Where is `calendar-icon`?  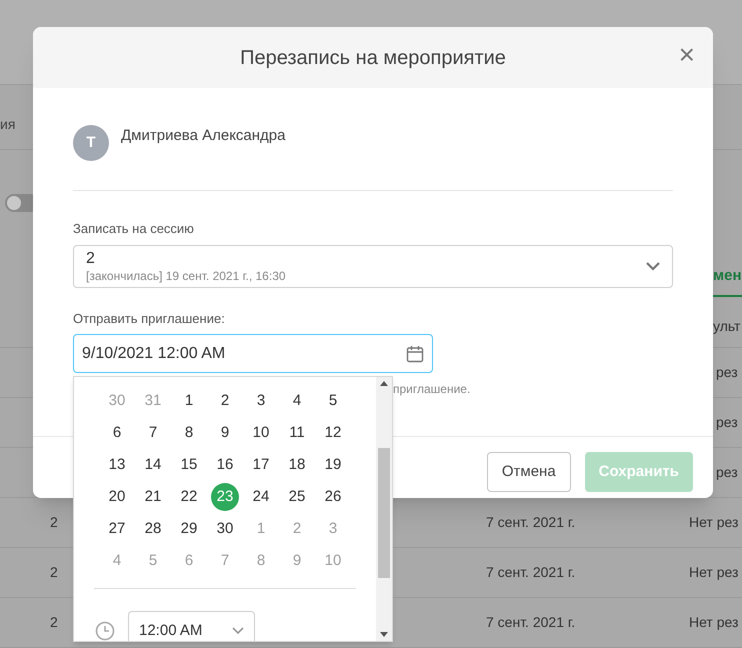 calendar-icon is located at coordinates (415, 353).